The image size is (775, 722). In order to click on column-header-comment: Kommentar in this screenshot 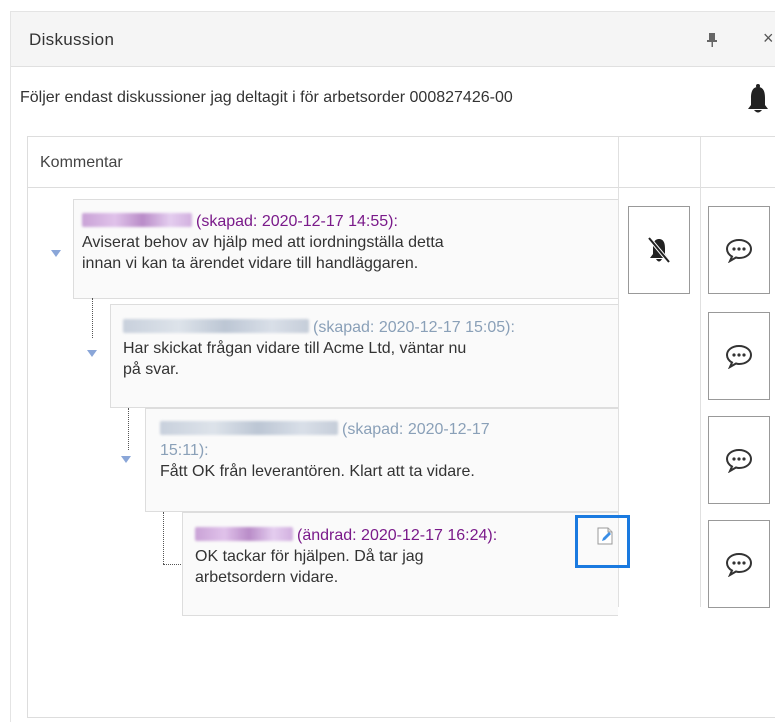, I will do `click(81, 162)`.